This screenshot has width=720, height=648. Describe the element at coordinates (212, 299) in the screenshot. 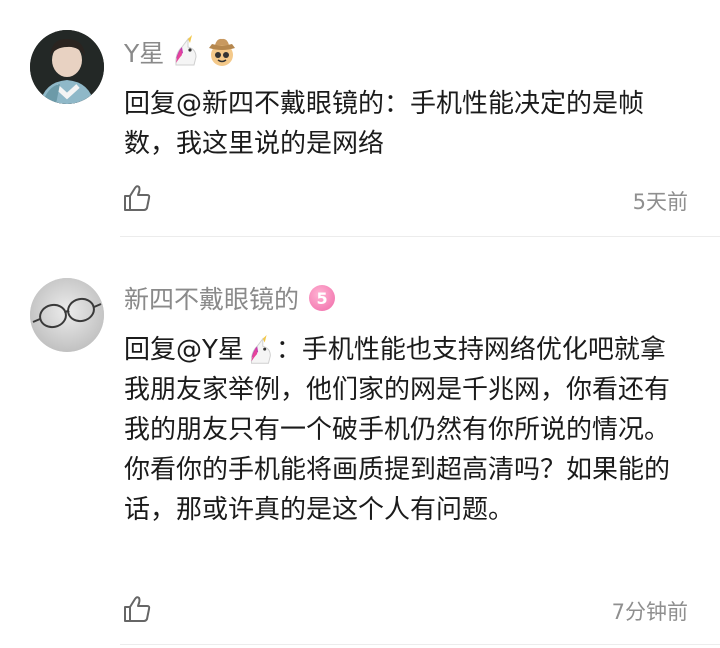

I see `username-text: 新四不戴眼镜的` at that location.